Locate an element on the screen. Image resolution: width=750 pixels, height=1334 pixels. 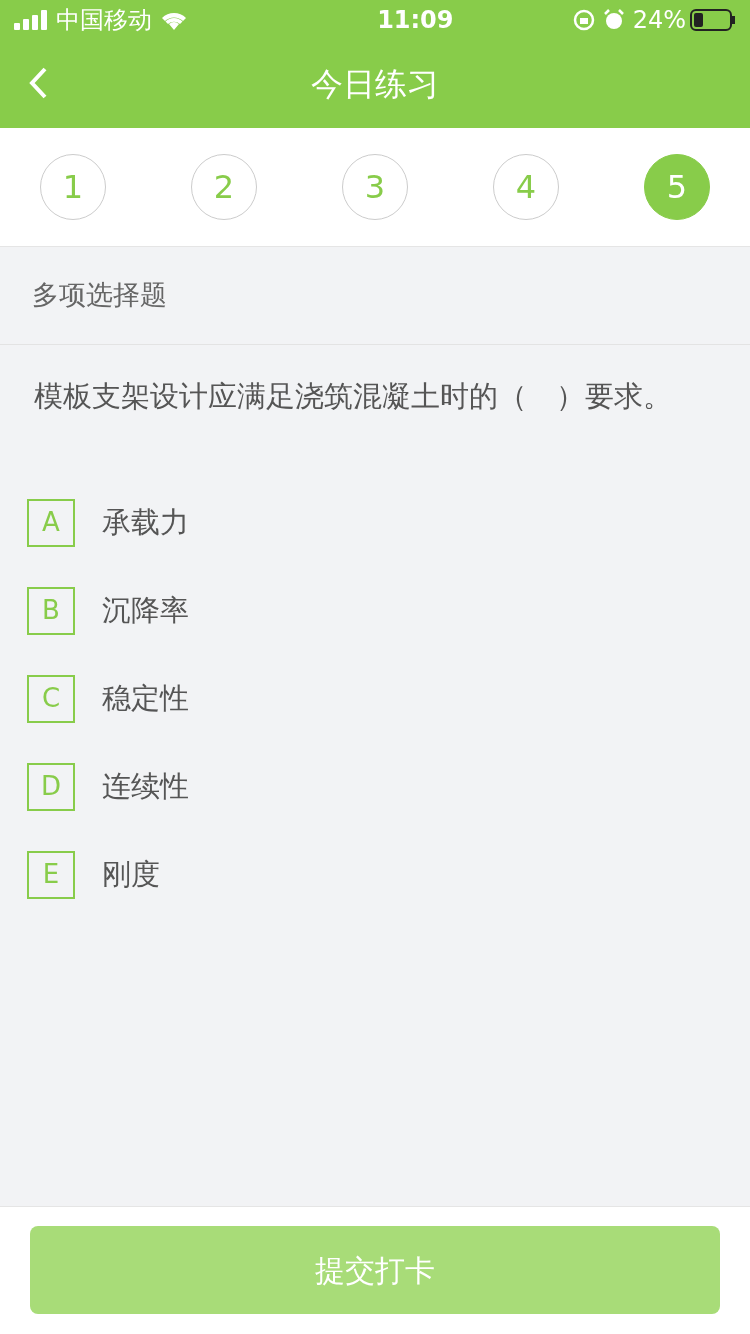
question-text: 模板支架设计应满足浇筑混凝土时的（ ）要求。 is located at coordinates (353, 396).